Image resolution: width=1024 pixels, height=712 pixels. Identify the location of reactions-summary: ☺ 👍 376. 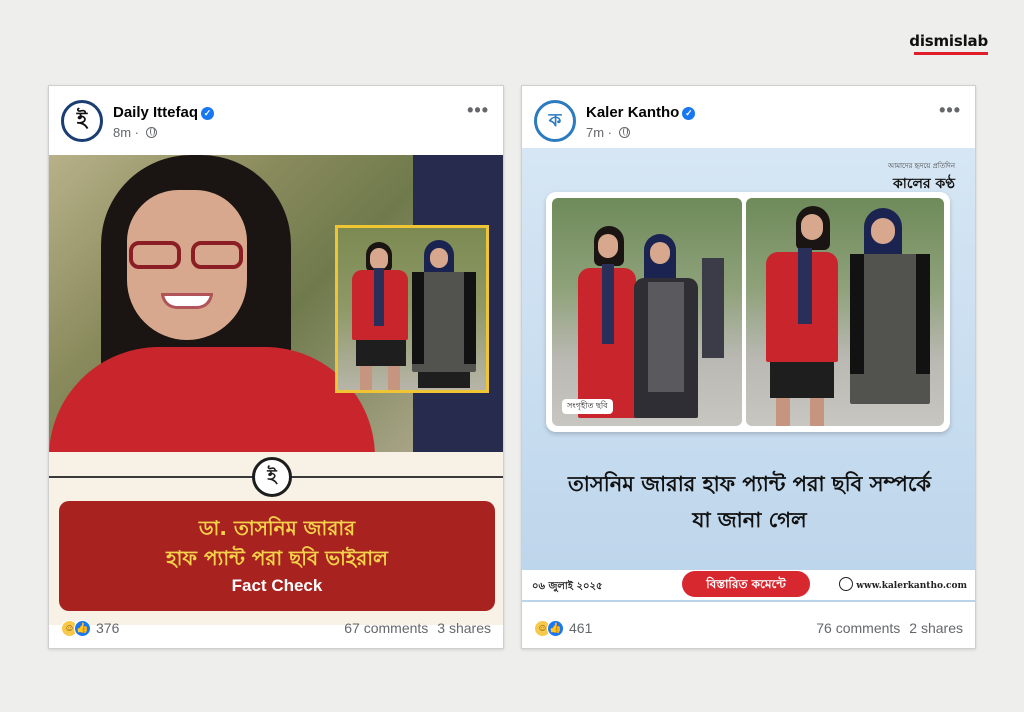
(90, 628).